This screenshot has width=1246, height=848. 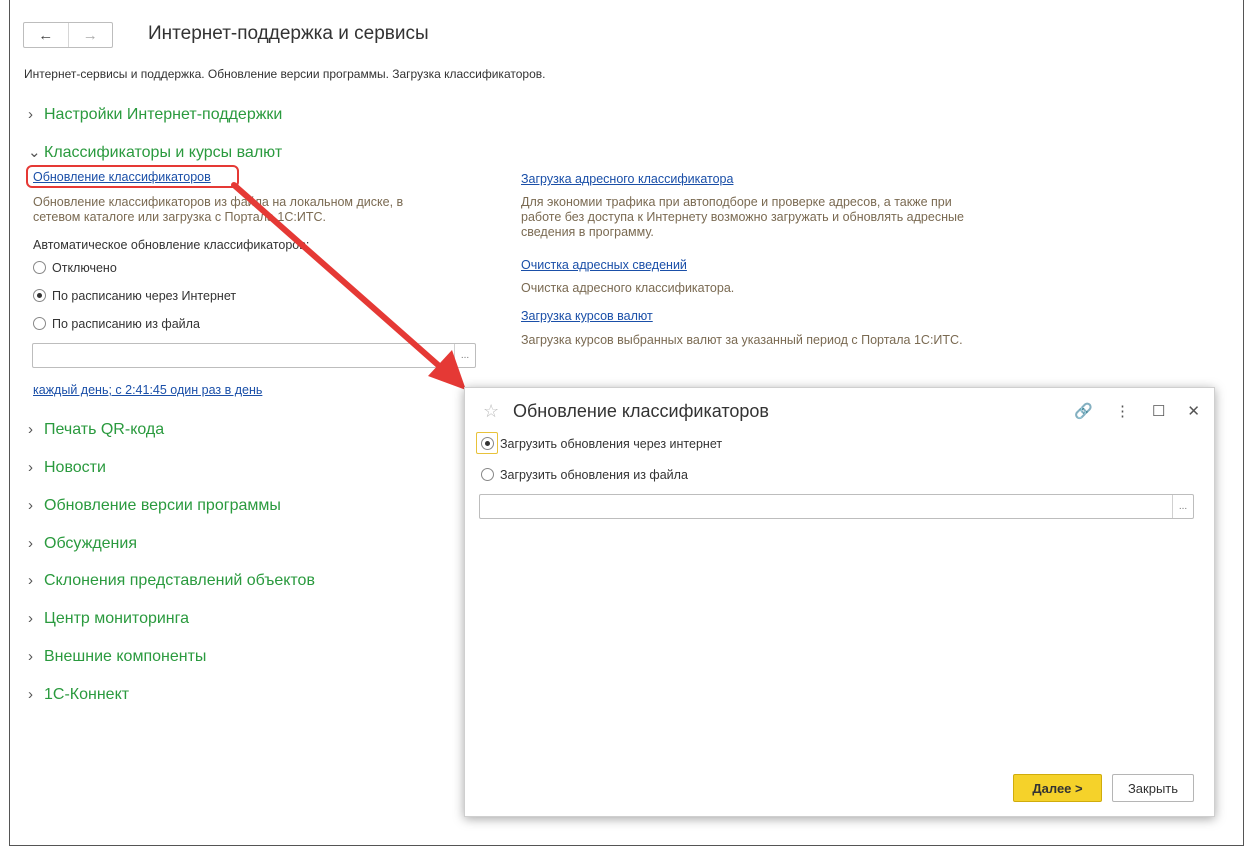 What do you see at coordinates (1193, 411) in the screenshot?
I see `close-icon: ✕` at bounding box center [1193, 411].